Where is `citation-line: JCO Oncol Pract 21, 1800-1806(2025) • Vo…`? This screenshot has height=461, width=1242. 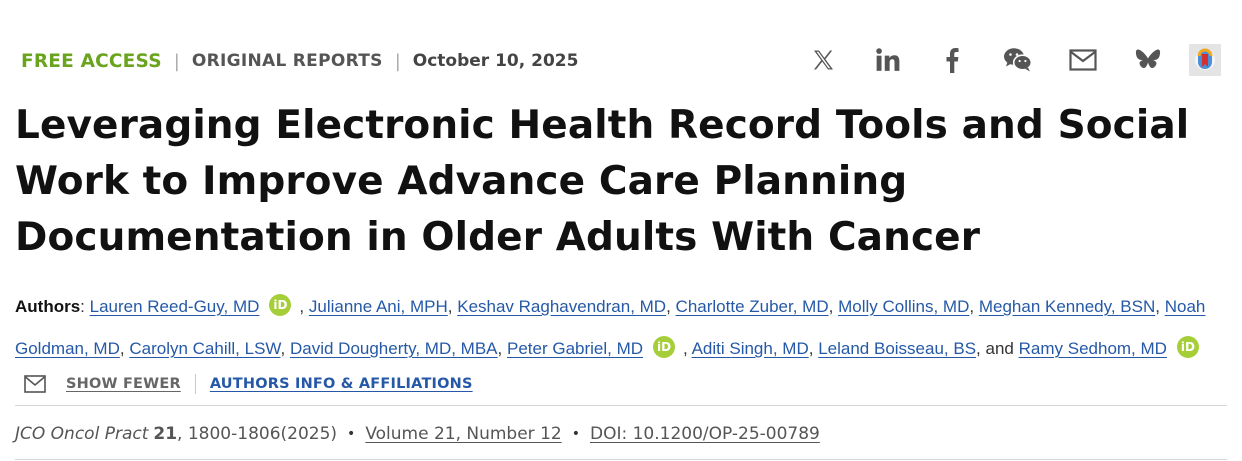
citation-line: JCO Oncol Pract 21, 1800-1806(2025) • Vo… is located at coordinates (417, 434).